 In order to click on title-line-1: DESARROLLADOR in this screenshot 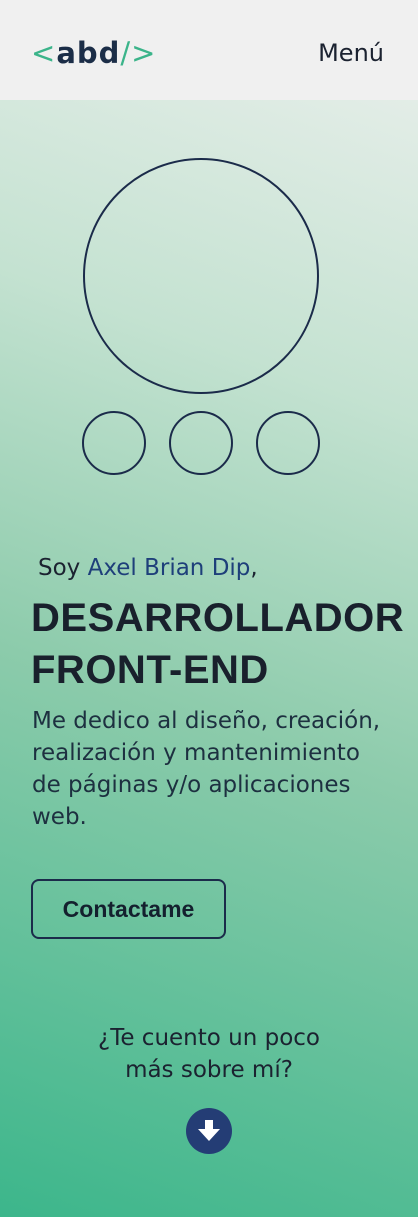, I will do `click(218, 618)`.